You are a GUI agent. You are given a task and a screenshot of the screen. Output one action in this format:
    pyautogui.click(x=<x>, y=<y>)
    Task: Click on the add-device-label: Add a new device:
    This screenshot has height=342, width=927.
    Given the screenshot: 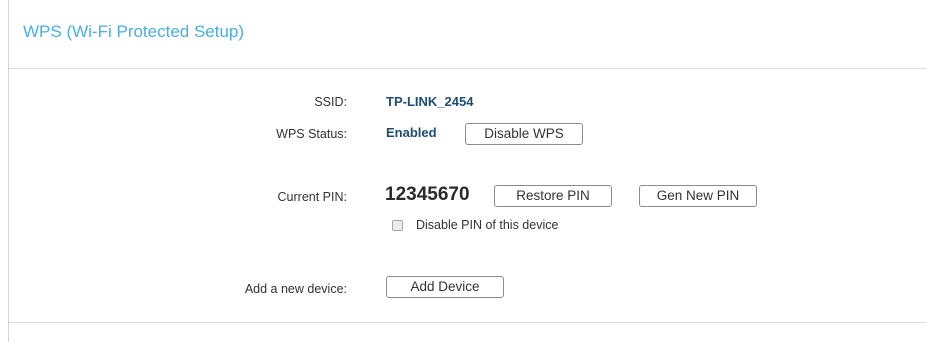 What is the action you would take?
    pyautogui.click(x=295, y=289)
    